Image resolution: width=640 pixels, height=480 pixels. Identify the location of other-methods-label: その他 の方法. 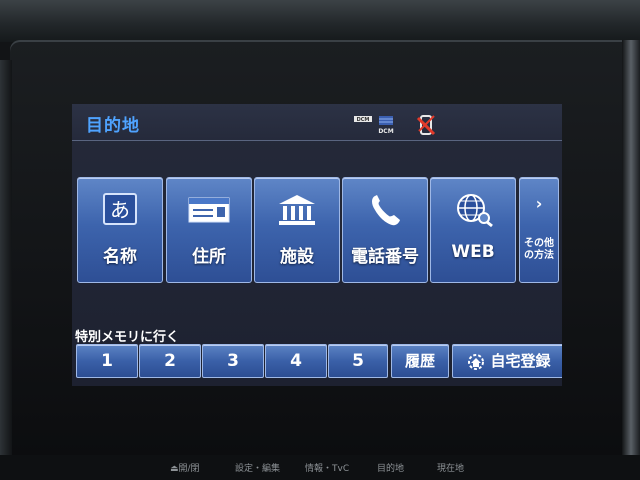
(539, 250).